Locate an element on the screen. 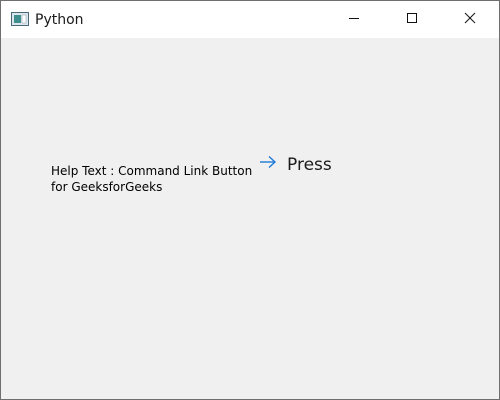  close-button is located at coordinates (470, 19).